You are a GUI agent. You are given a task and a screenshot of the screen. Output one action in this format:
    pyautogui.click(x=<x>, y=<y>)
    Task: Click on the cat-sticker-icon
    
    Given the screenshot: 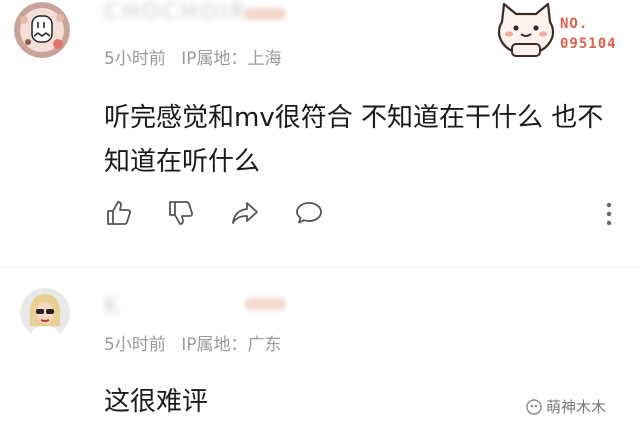 What is the action you would take?
    pyautogui.click(x=526, y=29)
    